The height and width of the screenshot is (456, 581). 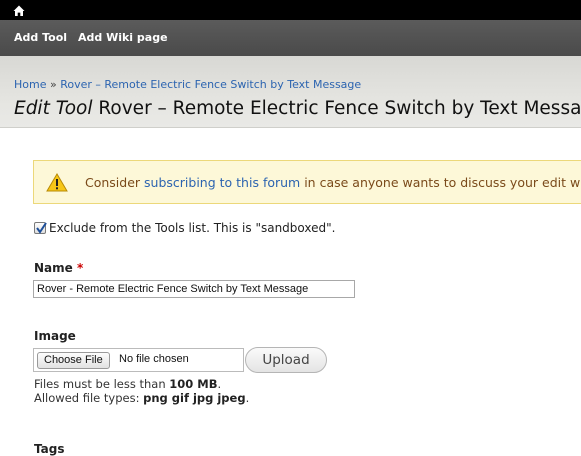 I want to click on file-types-help: Allowed file types: png gif jpg jpeg., so click(x=141, y=398).